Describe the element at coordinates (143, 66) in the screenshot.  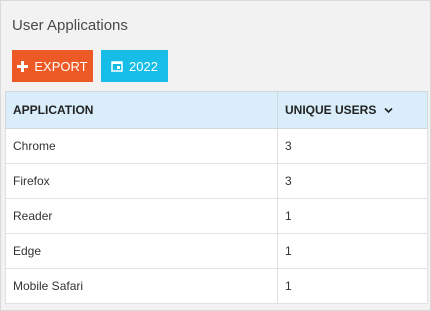
I see `year-picker-label: 2022` at that location.